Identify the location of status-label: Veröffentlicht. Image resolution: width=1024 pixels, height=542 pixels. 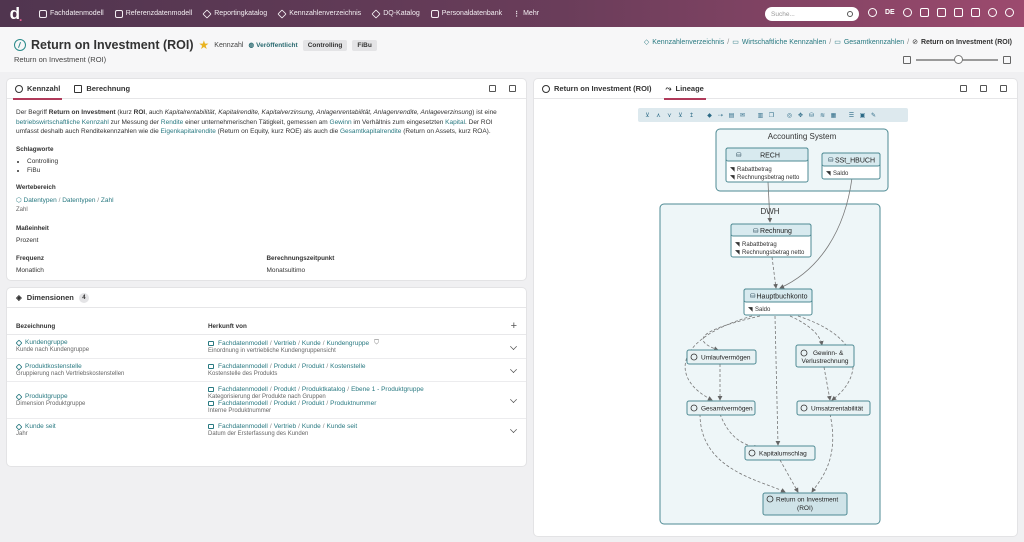
(277, 45).